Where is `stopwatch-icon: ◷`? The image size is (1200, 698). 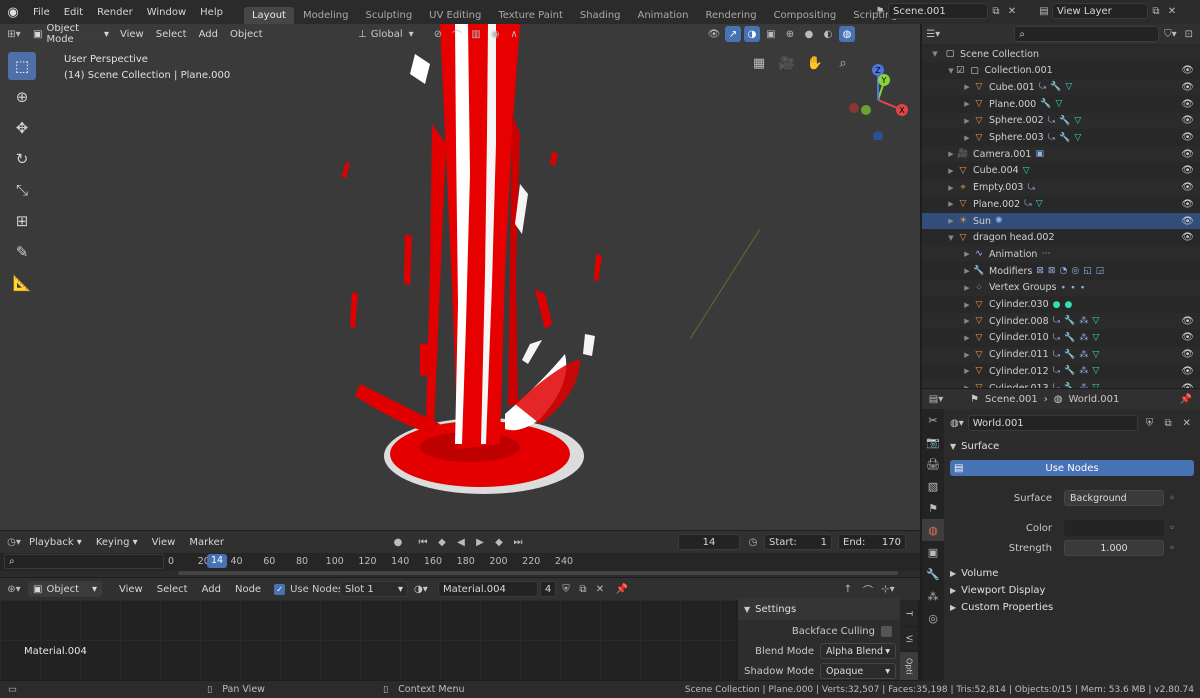
stopwatch-icon: ◷ is located at coordinates (753, 542).